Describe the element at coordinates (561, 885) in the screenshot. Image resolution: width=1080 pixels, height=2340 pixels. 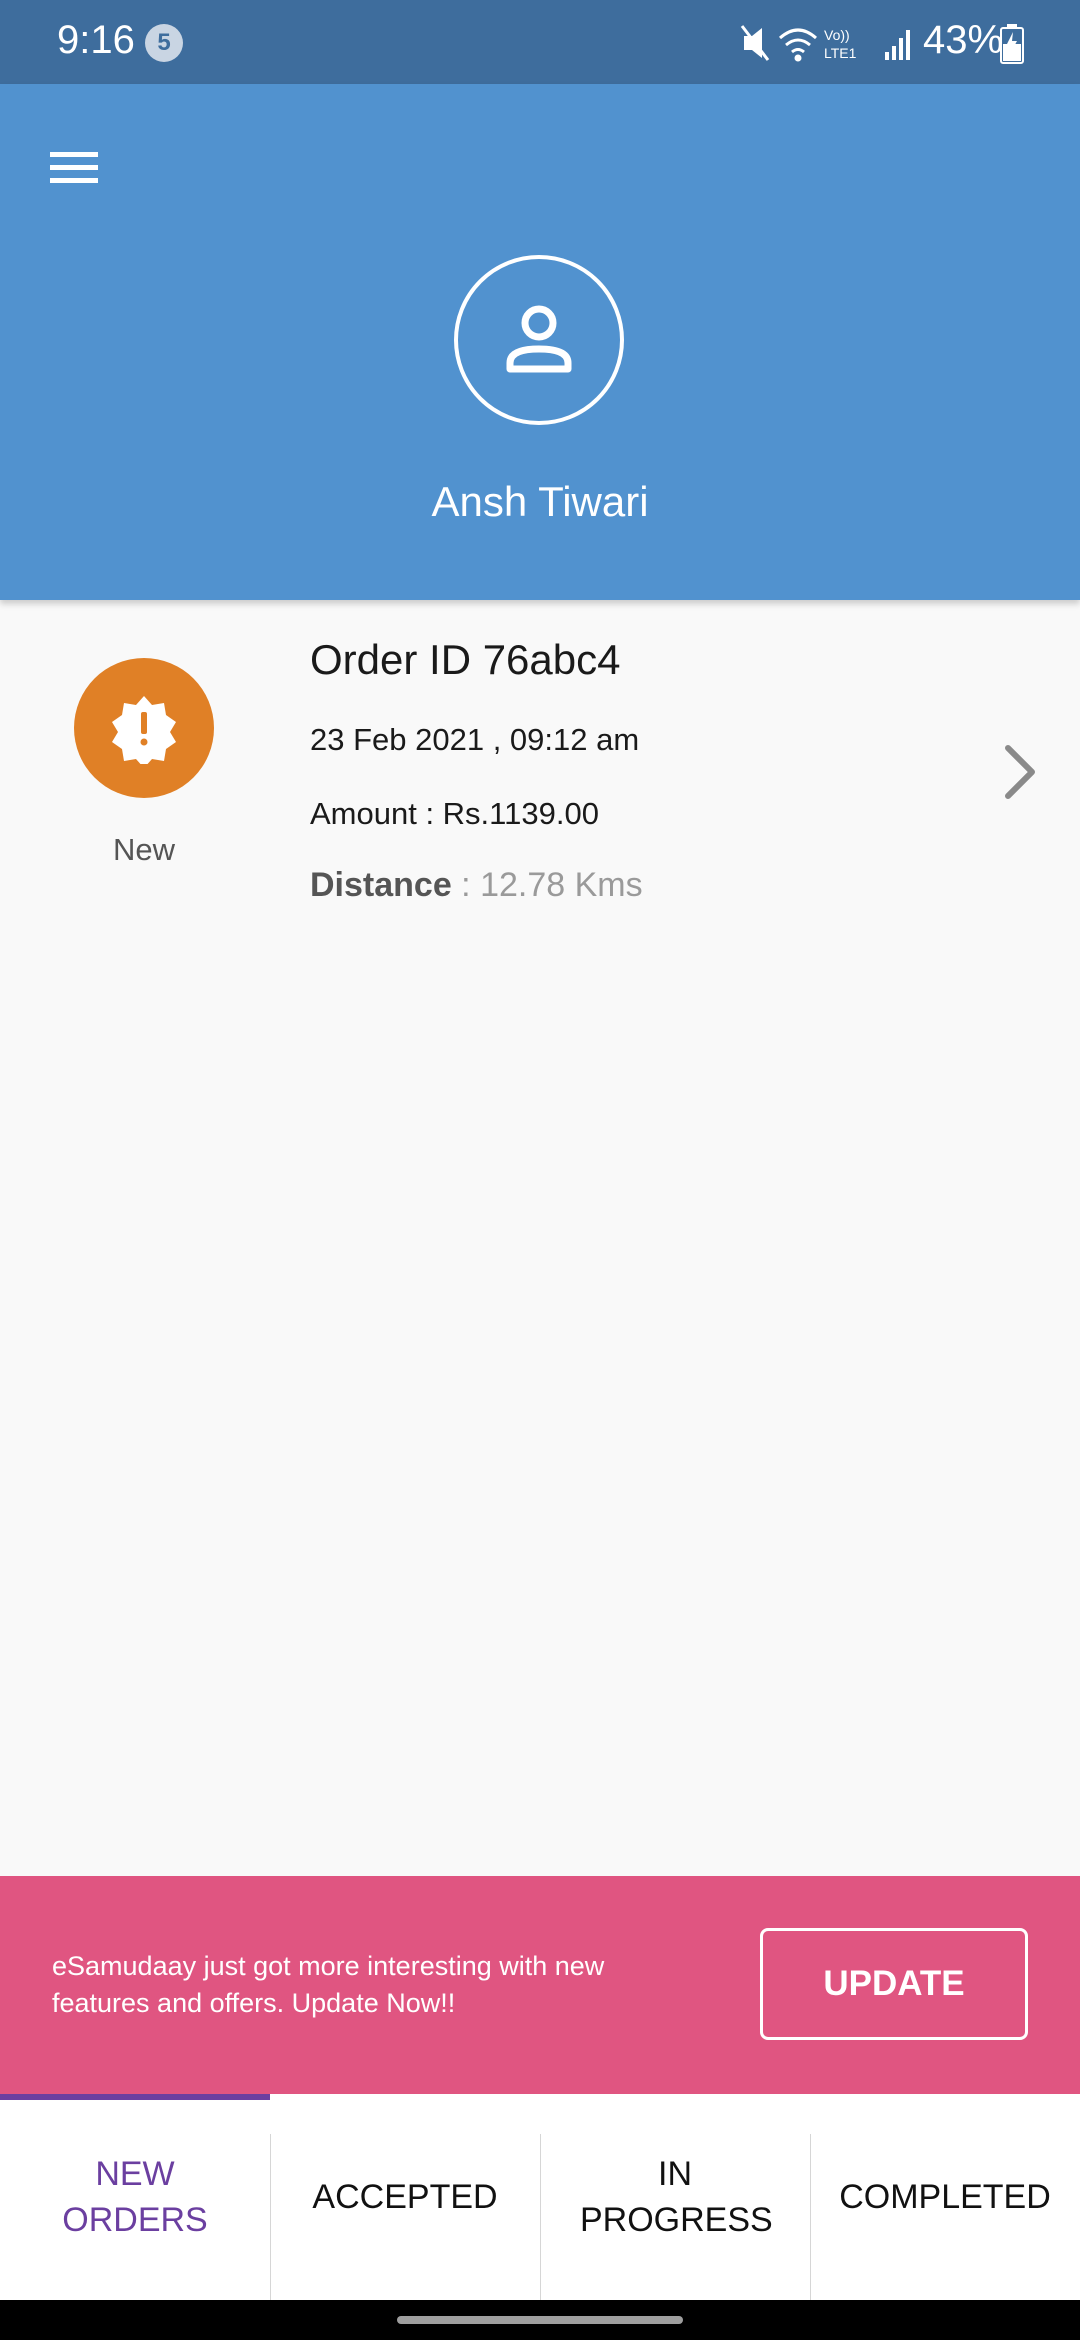
I see `distance-value: 12.78 Kms` at that location.